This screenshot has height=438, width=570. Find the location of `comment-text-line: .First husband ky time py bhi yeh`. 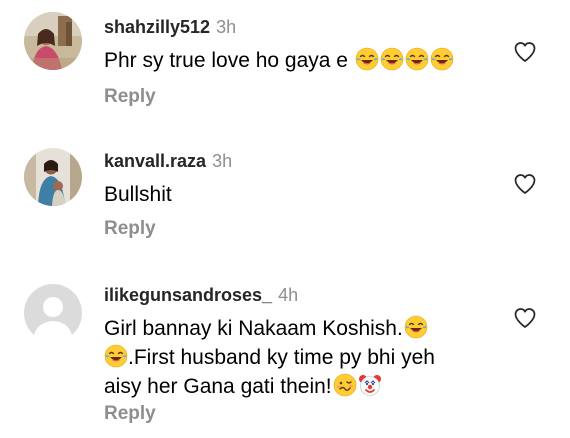

comment-text-line: .First husband ky time py bhi yeh is located at coordinates (269, 357).